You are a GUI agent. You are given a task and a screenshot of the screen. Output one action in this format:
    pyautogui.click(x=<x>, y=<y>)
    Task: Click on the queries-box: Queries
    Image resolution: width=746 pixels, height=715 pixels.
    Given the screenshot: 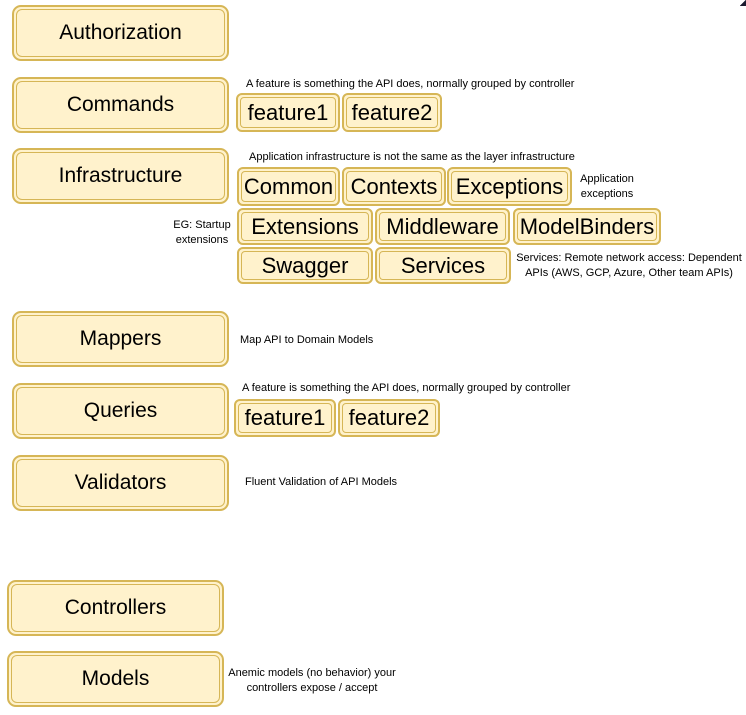 What is the action you would take?
    pyautogui.click(x=120, y=411)
    